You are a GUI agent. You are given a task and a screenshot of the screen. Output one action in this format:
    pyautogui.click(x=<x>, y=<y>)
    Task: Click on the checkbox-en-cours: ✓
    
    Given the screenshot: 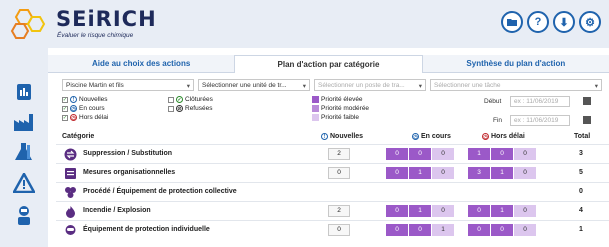 What is the action you would take?
    pyautogui.click(x=65, y=108)
    